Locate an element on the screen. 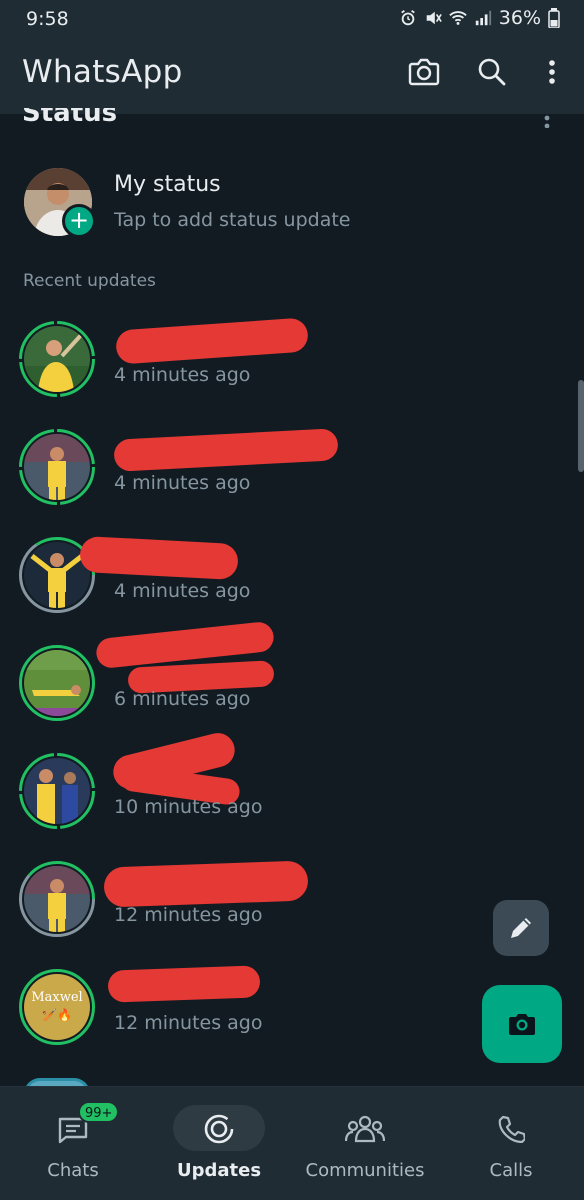 Image resolution: width=584 pixels, height=1200 pixels. tab-updates: Updates is located at coordinates (219, 1143).